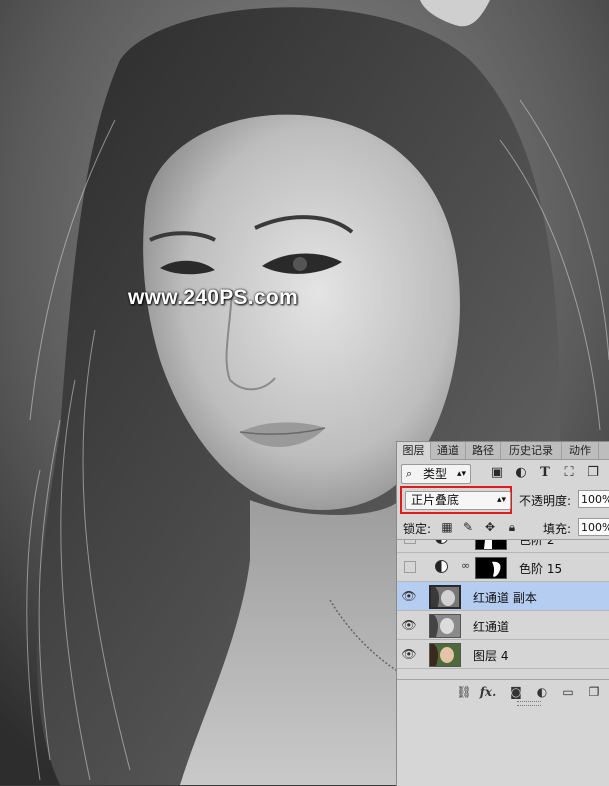  What do you see at coordinates (468, 527) in the screenshot?
I see `lock-image-icon: ✎` at bounding box center [468, 527].